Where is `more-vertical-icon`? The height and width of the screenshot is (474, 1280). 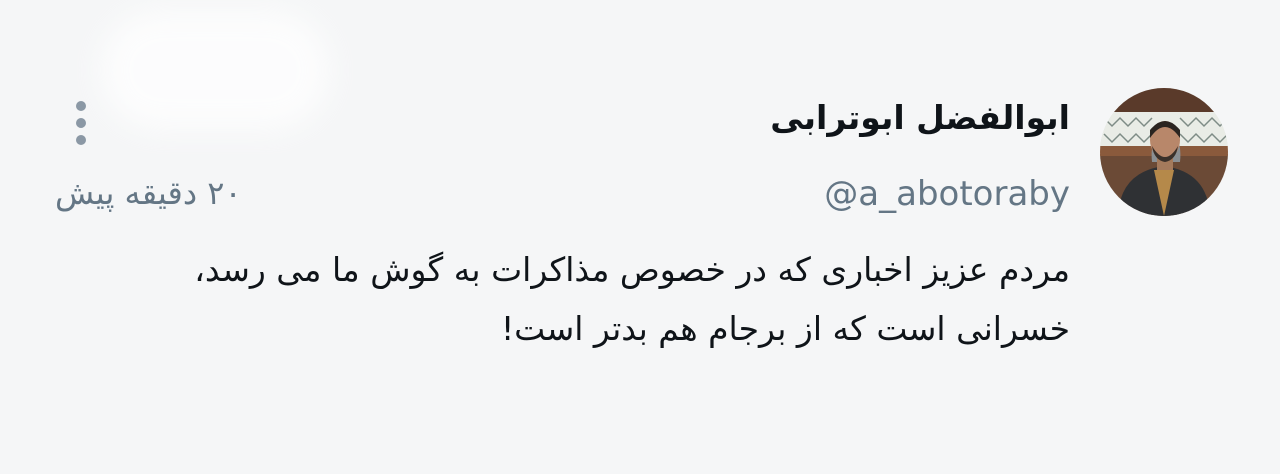 more-vertical-icon is located at coordinates (82, 123).